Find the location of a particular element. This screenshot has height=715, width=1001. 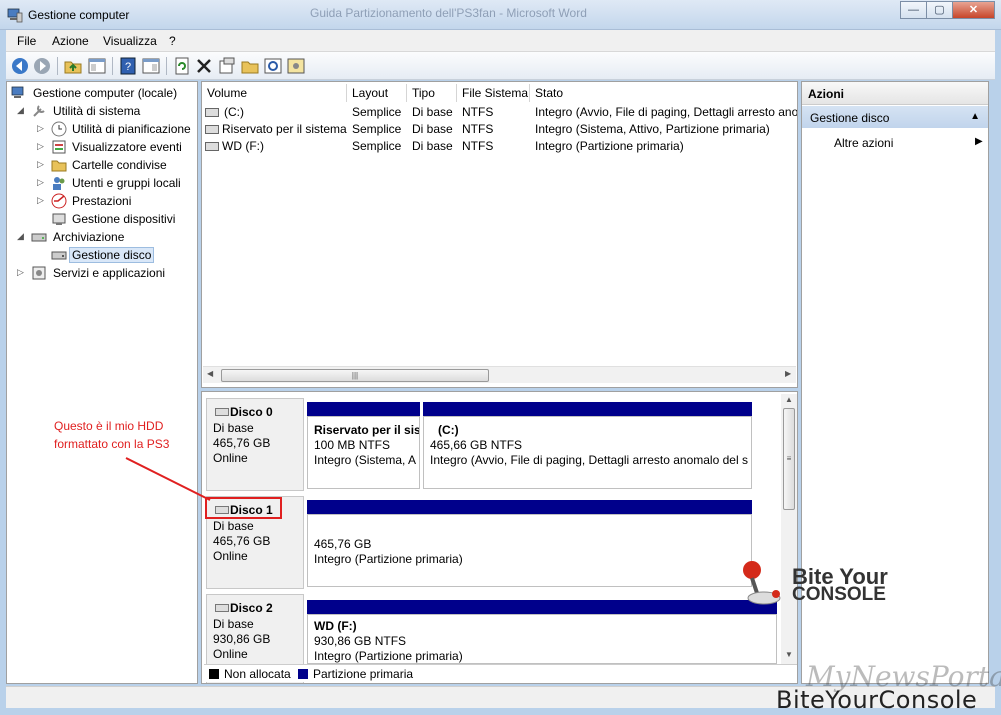

show-hide-icon is located at coordinates (151, 66).